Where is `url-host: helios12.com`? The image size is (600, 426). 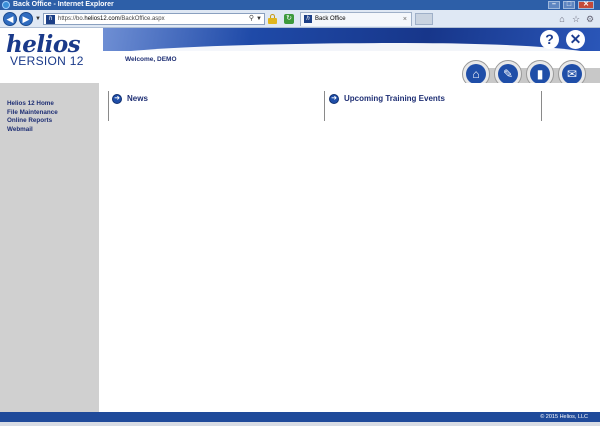
url-host: helios12.com is located at coordinates (102, 19).